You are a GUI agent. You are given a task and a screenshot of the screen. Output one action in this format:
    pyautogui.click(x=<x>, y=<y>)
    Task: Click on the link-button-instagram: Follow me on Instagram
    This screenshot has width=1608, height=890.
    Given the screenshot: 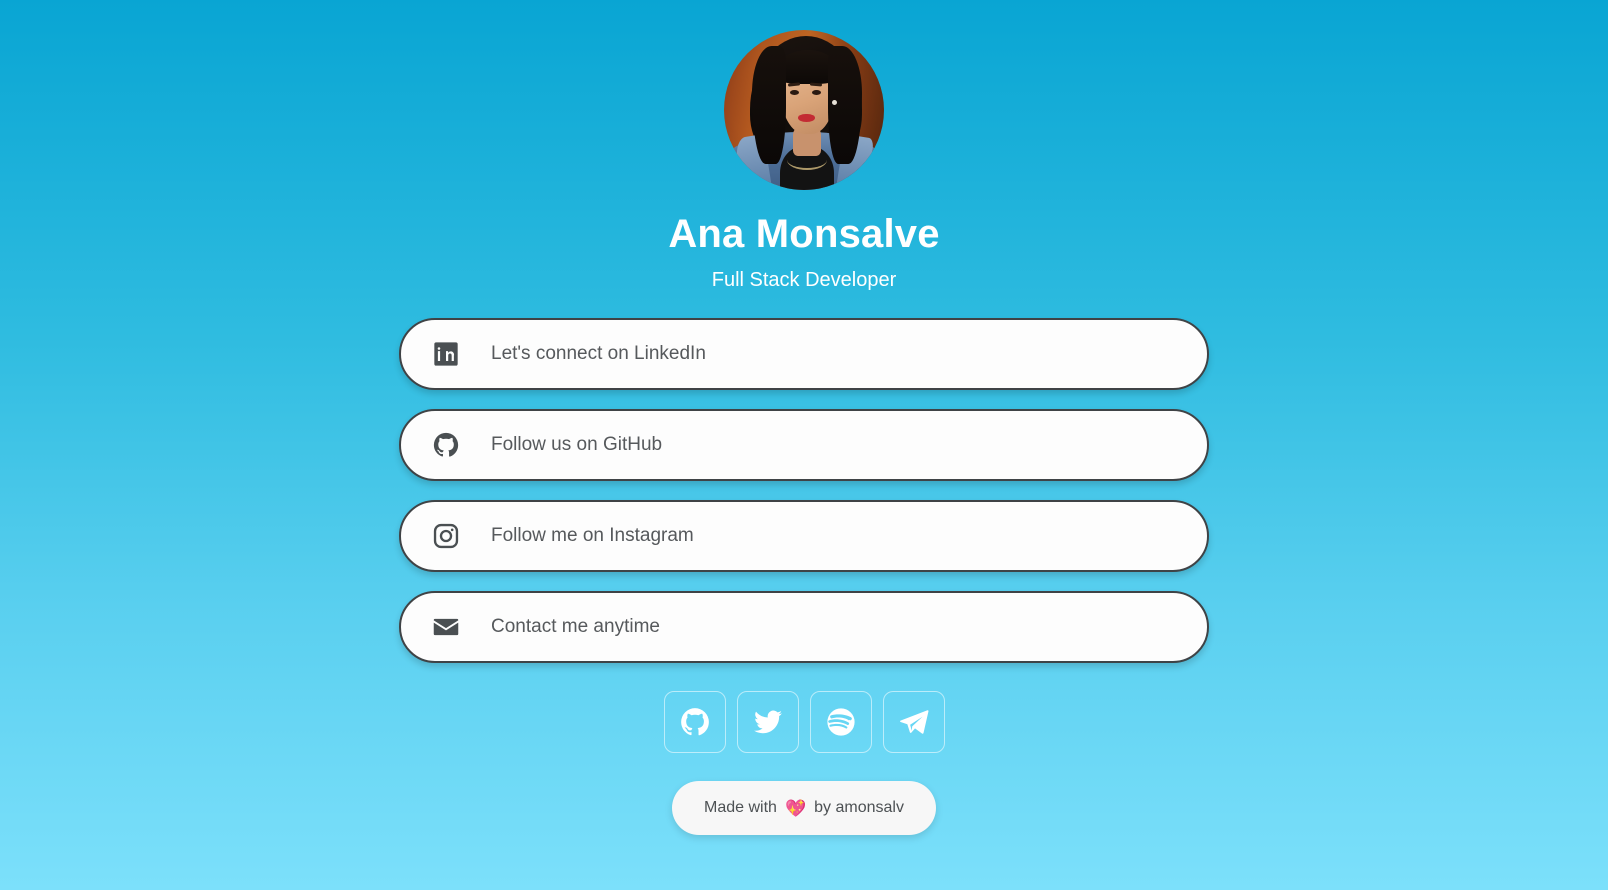 What is the action you would take?
    pyautogui.click(x=804, y=536)
    